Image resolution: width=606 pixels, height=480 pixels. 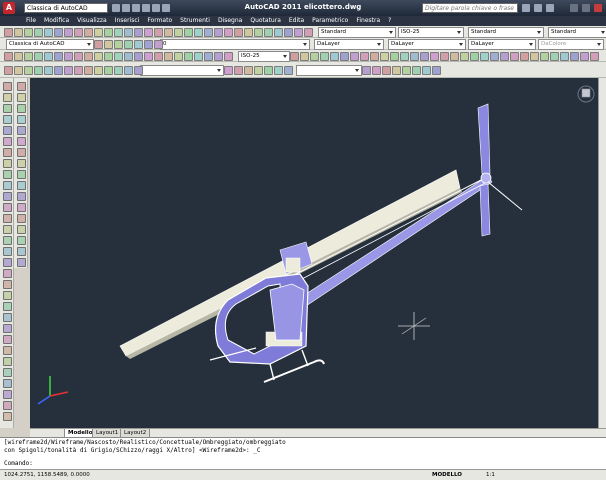 I want to click on menu-quotatura: Quotatura, so click(x=265, y=21).